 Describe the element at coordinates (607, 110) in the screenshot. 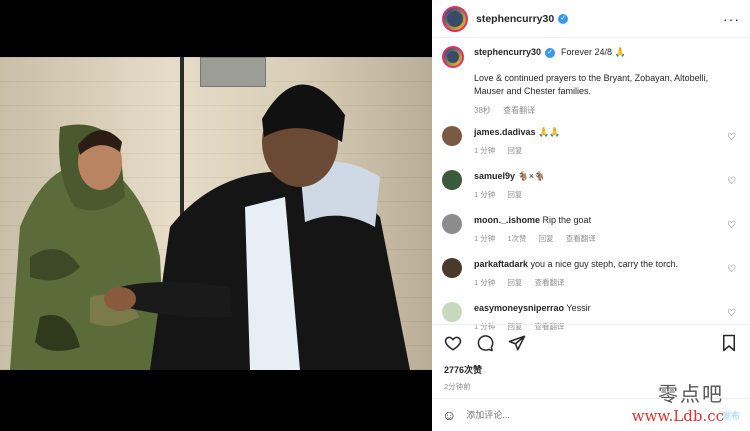

I see `caption-meta: 38秒 查看翻译` at that location.